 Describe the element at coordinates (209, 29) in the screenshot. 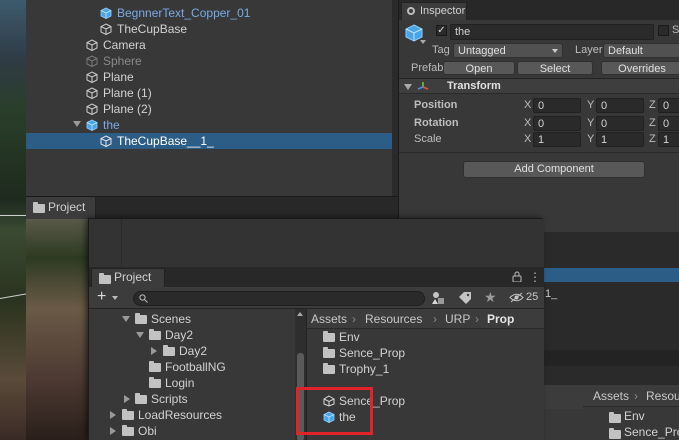

I see `hierarchy-item: TheCupBase` at that location.